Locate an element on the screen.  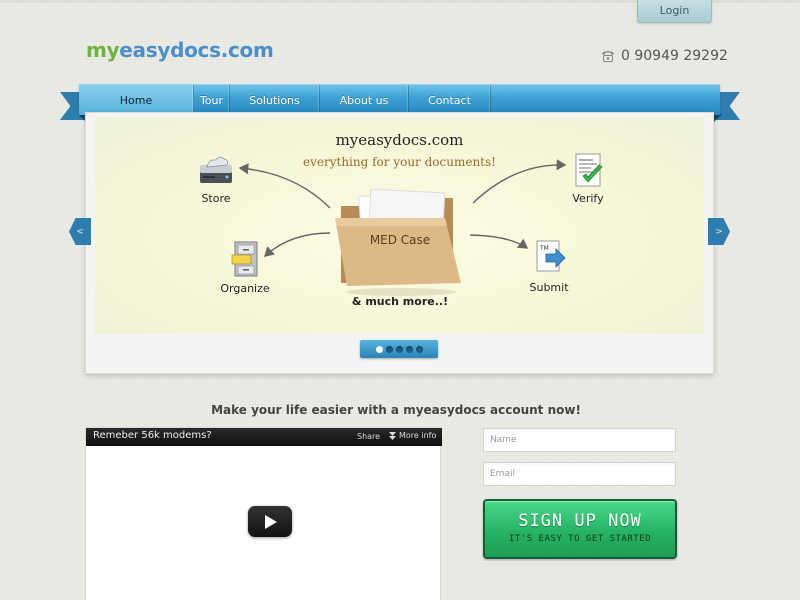
phone-contact: 0 90949 29292 is located at coordinates (664, 56).